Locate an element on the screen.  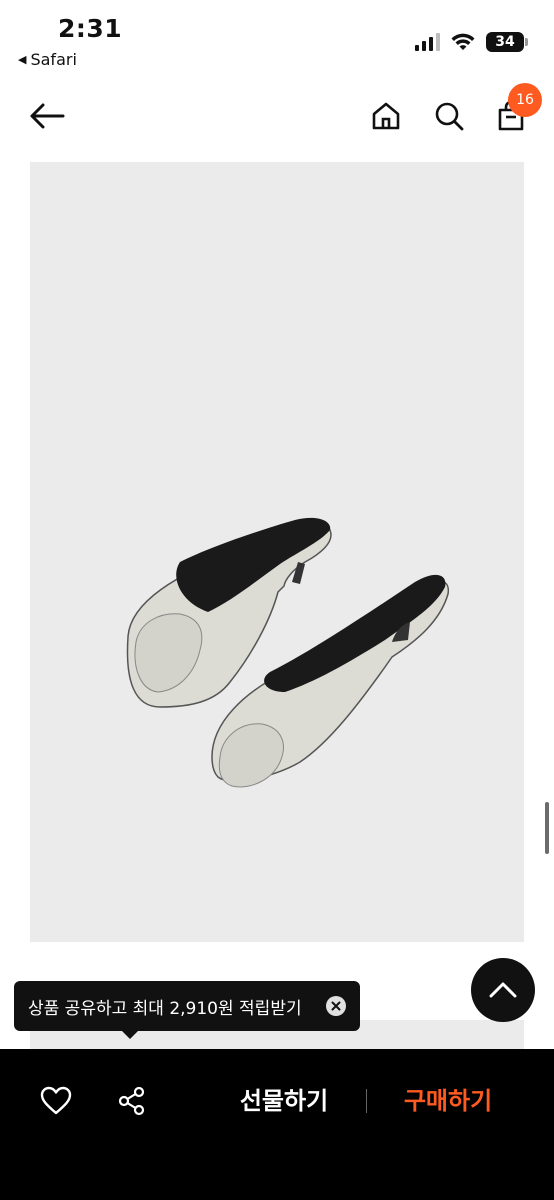
back-arrow-icon is located at coordinates (47, 116).